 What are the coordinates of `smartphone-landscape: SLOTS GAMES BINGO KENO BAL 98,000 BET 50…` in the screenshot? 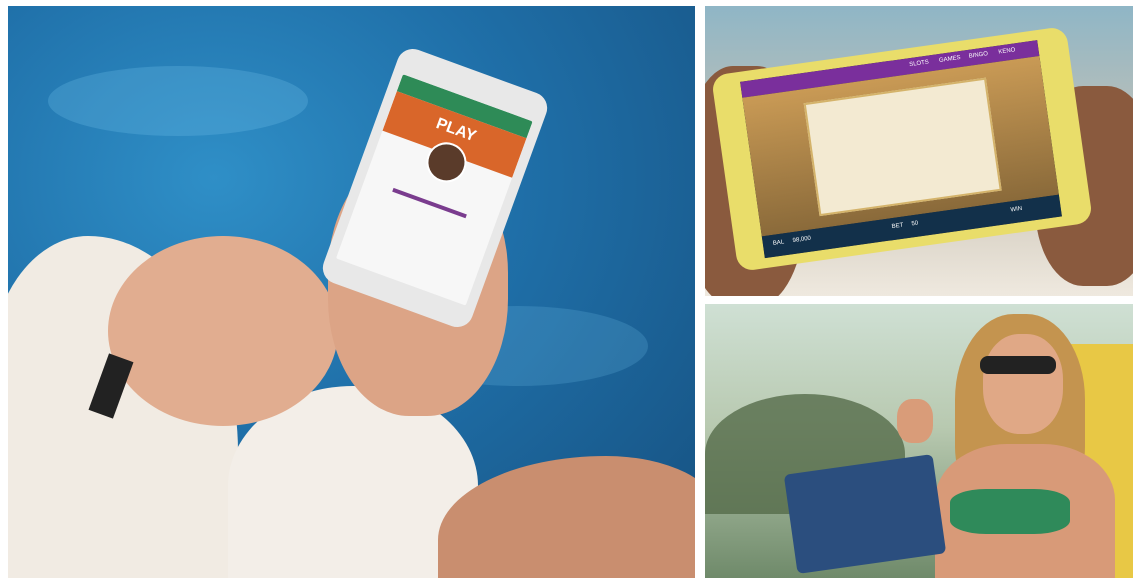 It's located at (902, 149).